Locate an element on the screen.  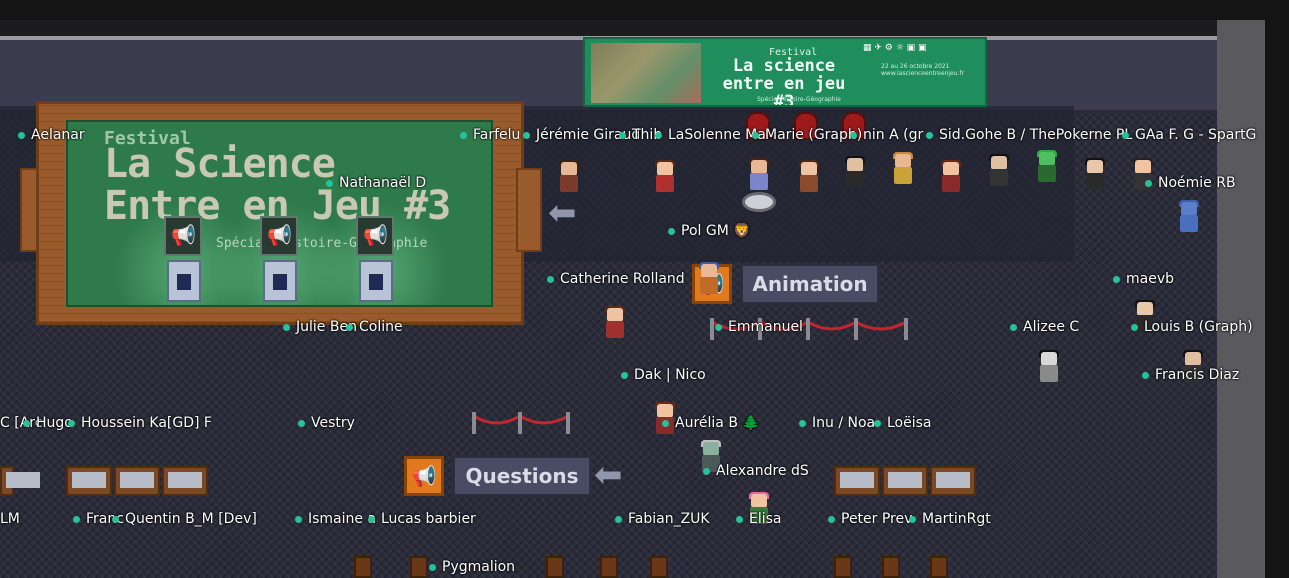
player-nametag: Emmanuel is located at coordinates (759, 327).